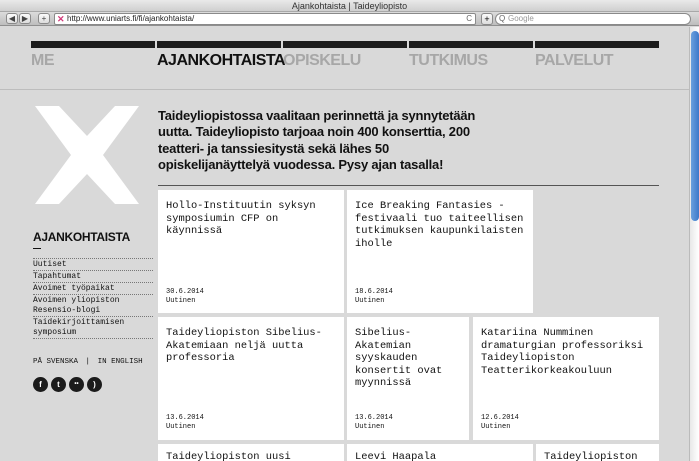 The height and width of the screenshot is (461, 699). Describe the element at coordinates (120, 362) in the screenshot. I see `lang-english-link: IN ENGLISH` at that location.